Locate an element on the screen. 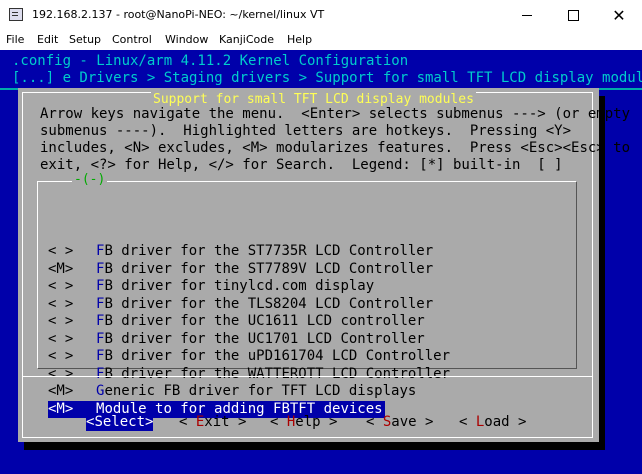 The width and height of the screenshot is (642, 474). minimize-button is located at coordinates (527, 15).